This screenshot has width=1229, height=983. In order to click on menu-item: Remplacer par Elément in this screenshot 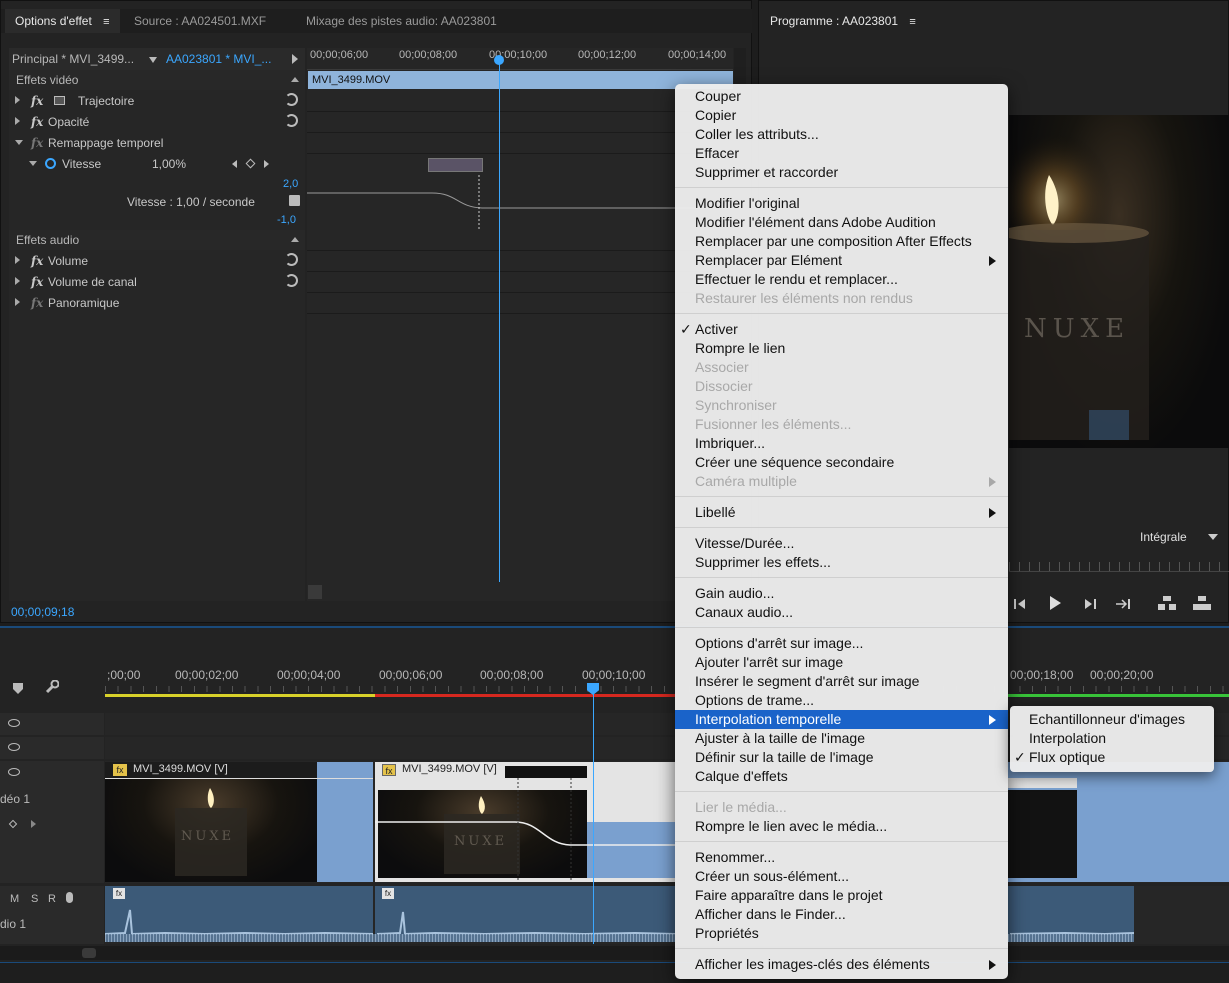, I will do `click(841, 260)`.